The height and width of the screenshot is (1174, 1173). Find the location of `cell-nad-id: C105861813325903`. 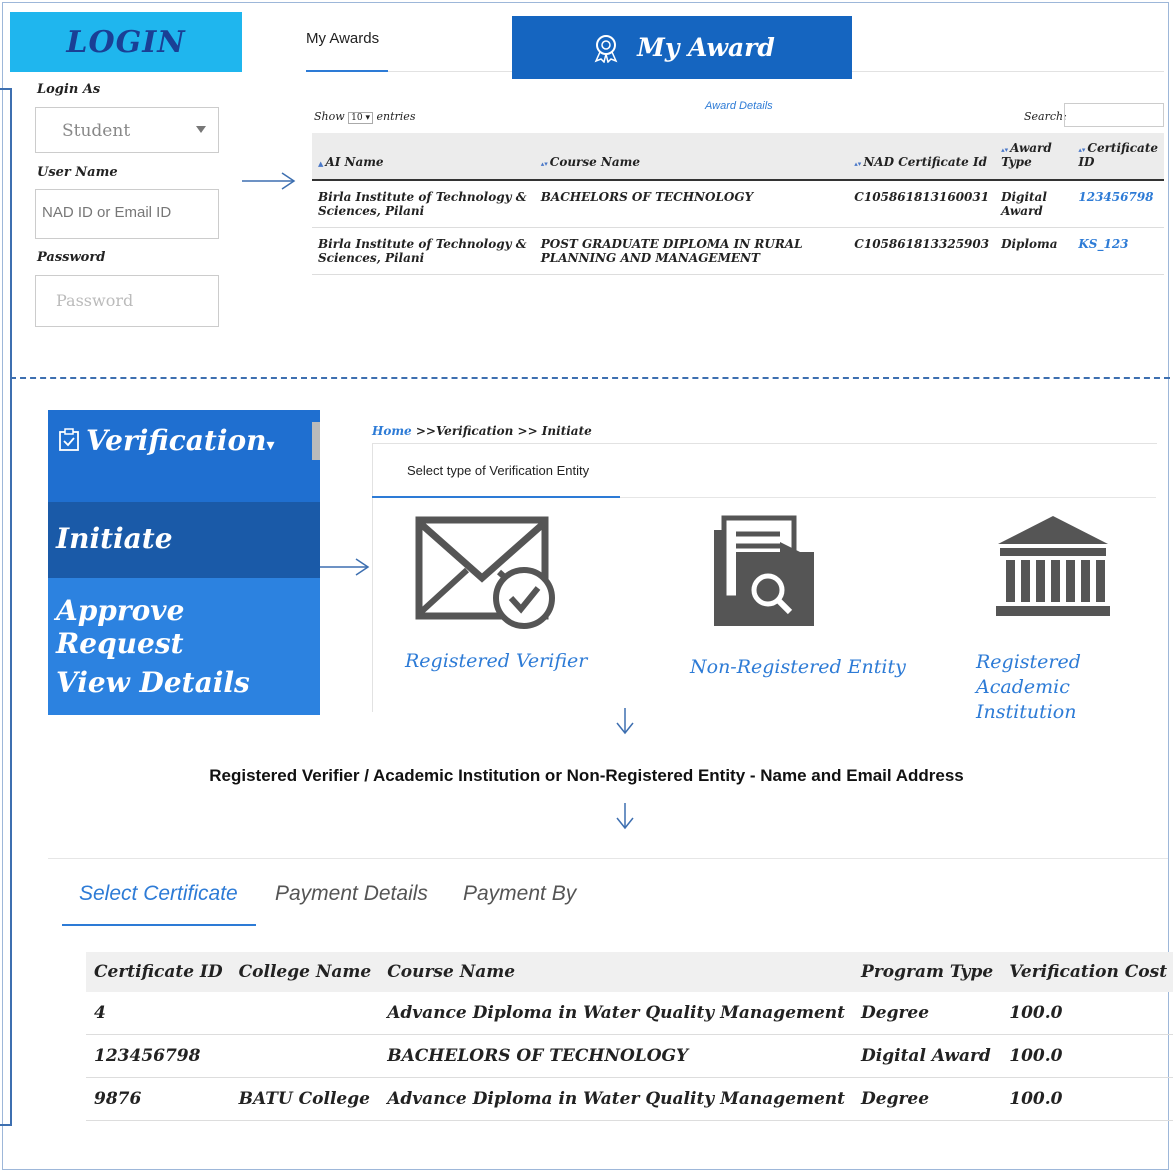

cell-nad-id: C105861813325903 is located at coordinates (922, 251).